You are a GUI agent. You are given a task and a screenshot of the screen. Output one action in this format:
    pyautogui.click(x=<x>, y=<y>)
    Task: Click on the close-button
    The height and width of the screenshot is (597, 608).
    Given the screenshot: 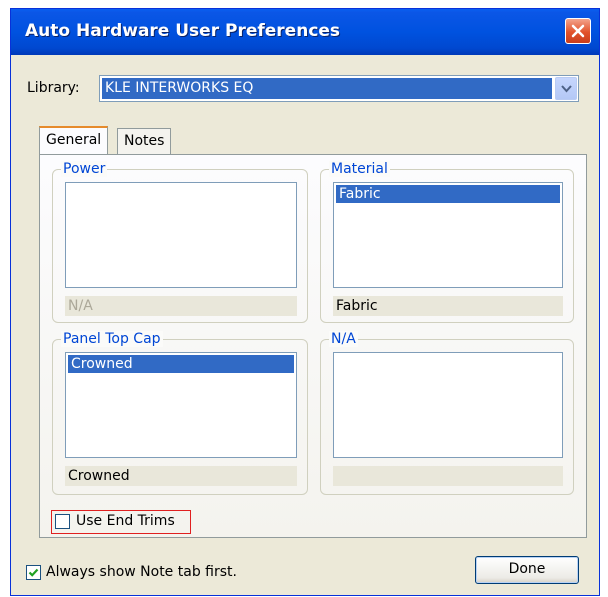 What is the action you would take?
    pyautogui.click(x=578, y=31)
    